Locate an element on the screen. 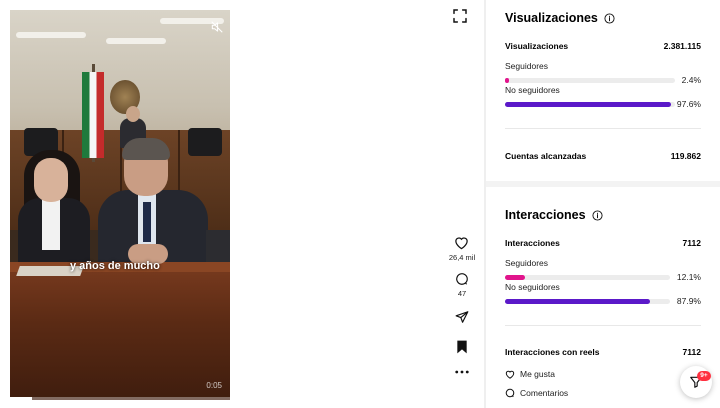 This screenshot has width=720, height=408. views-followers-row: Seguidores 2.4% is located at coordinates (603, 73).